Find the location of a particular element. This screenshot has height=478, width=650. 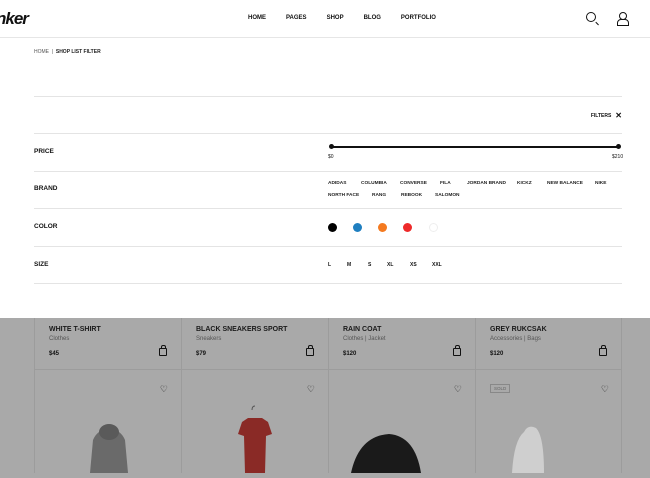

size-option: XL is located at coordinates (390, 265).